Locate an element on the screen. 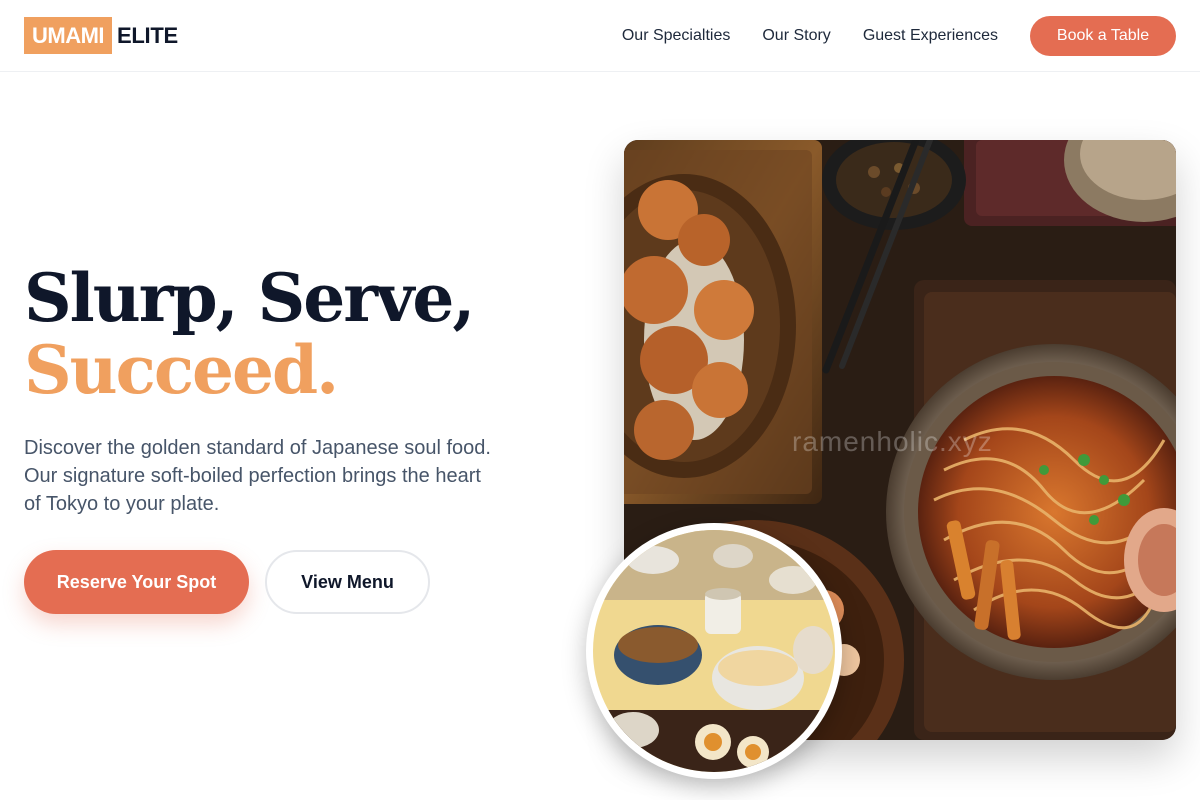 Image resolution: width=1200 pixels, height=800 pixels. headline-line-2: Succeed. is located at coordinates (181, 370).